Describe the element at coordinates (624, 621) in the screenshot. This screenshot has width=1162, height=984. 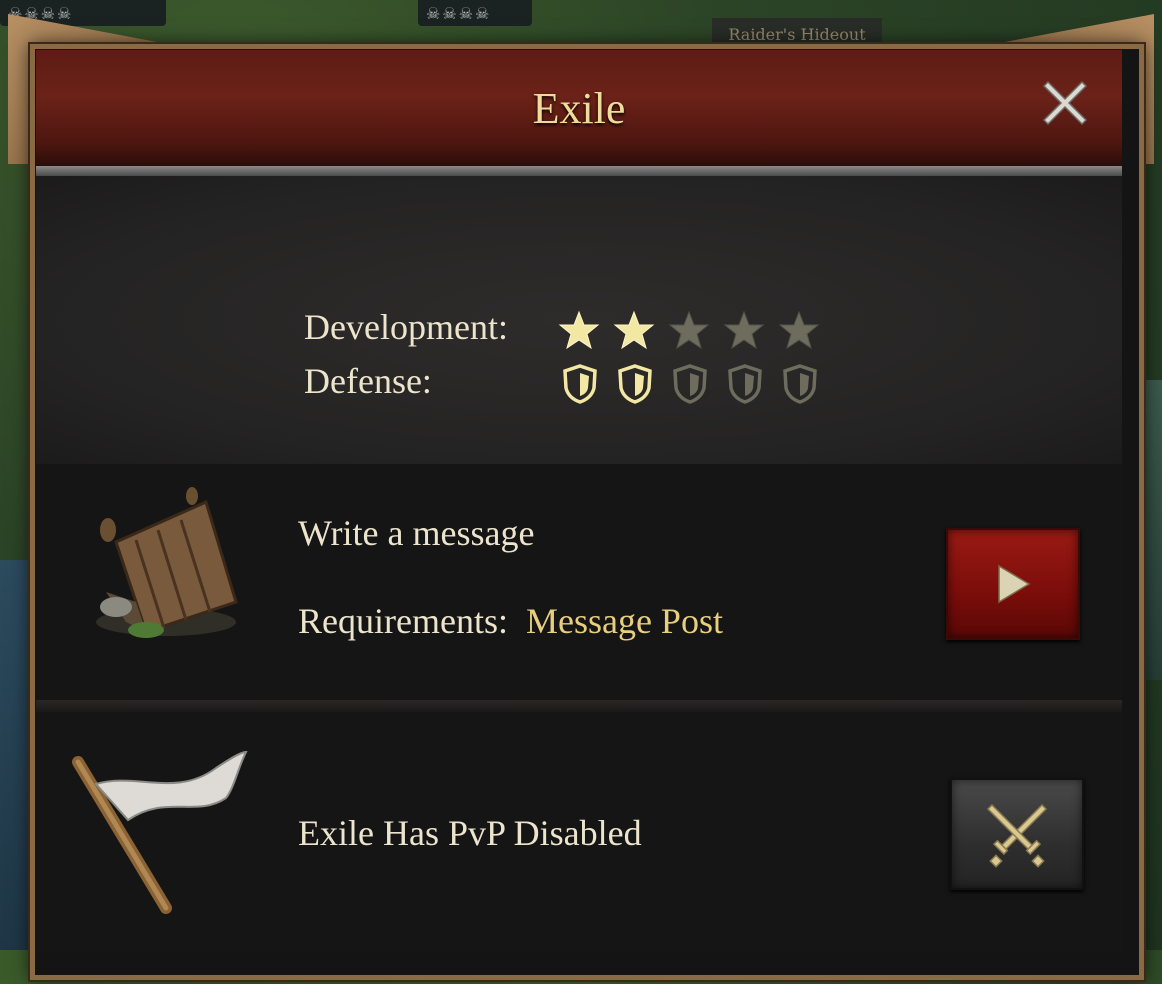
I see `requirements-value: Message Post` at that location.